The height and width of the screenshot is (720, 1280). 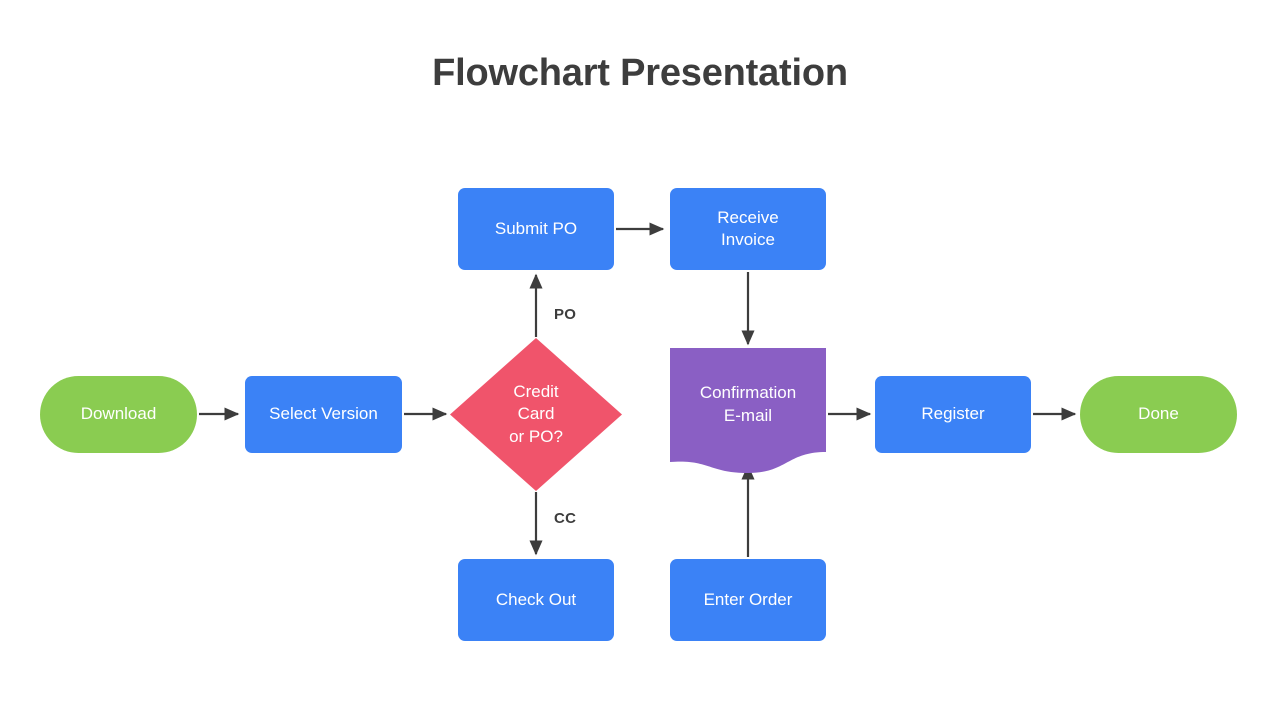 I want to click on node-confirmation-email: Confirmation E-mail, so click(x=748, y=410).